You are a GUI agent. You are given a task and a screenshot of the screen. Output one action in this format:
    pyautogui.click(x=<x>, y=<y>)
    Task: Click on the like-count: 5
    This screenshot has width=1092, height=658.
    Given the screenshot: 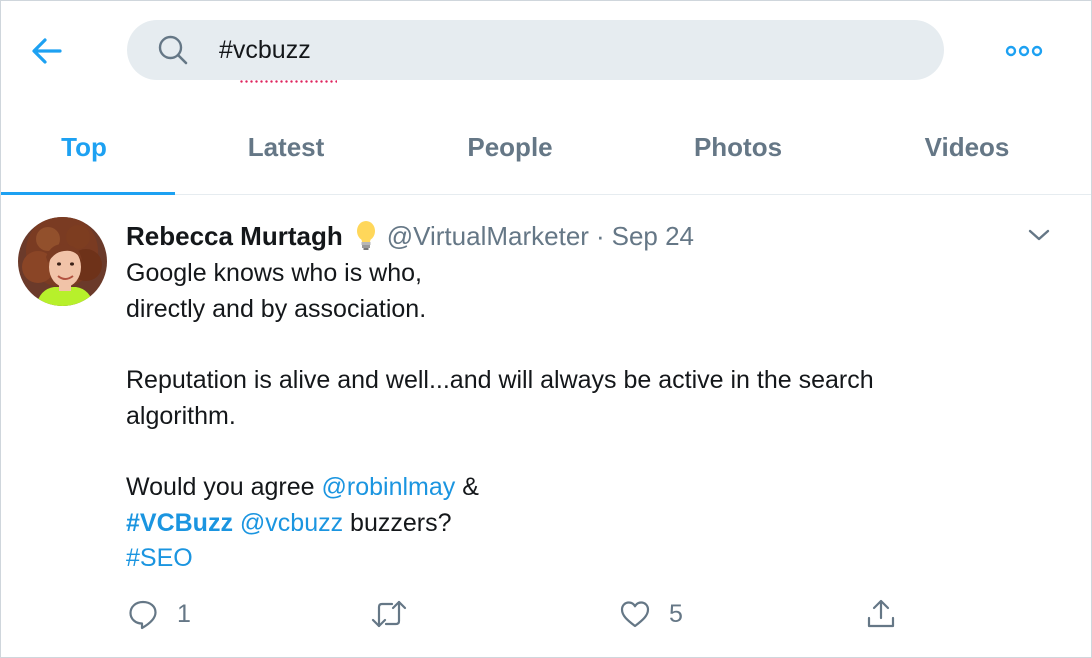 What is the action you would take?
    pyautogui.click(x=676, y=613)
    